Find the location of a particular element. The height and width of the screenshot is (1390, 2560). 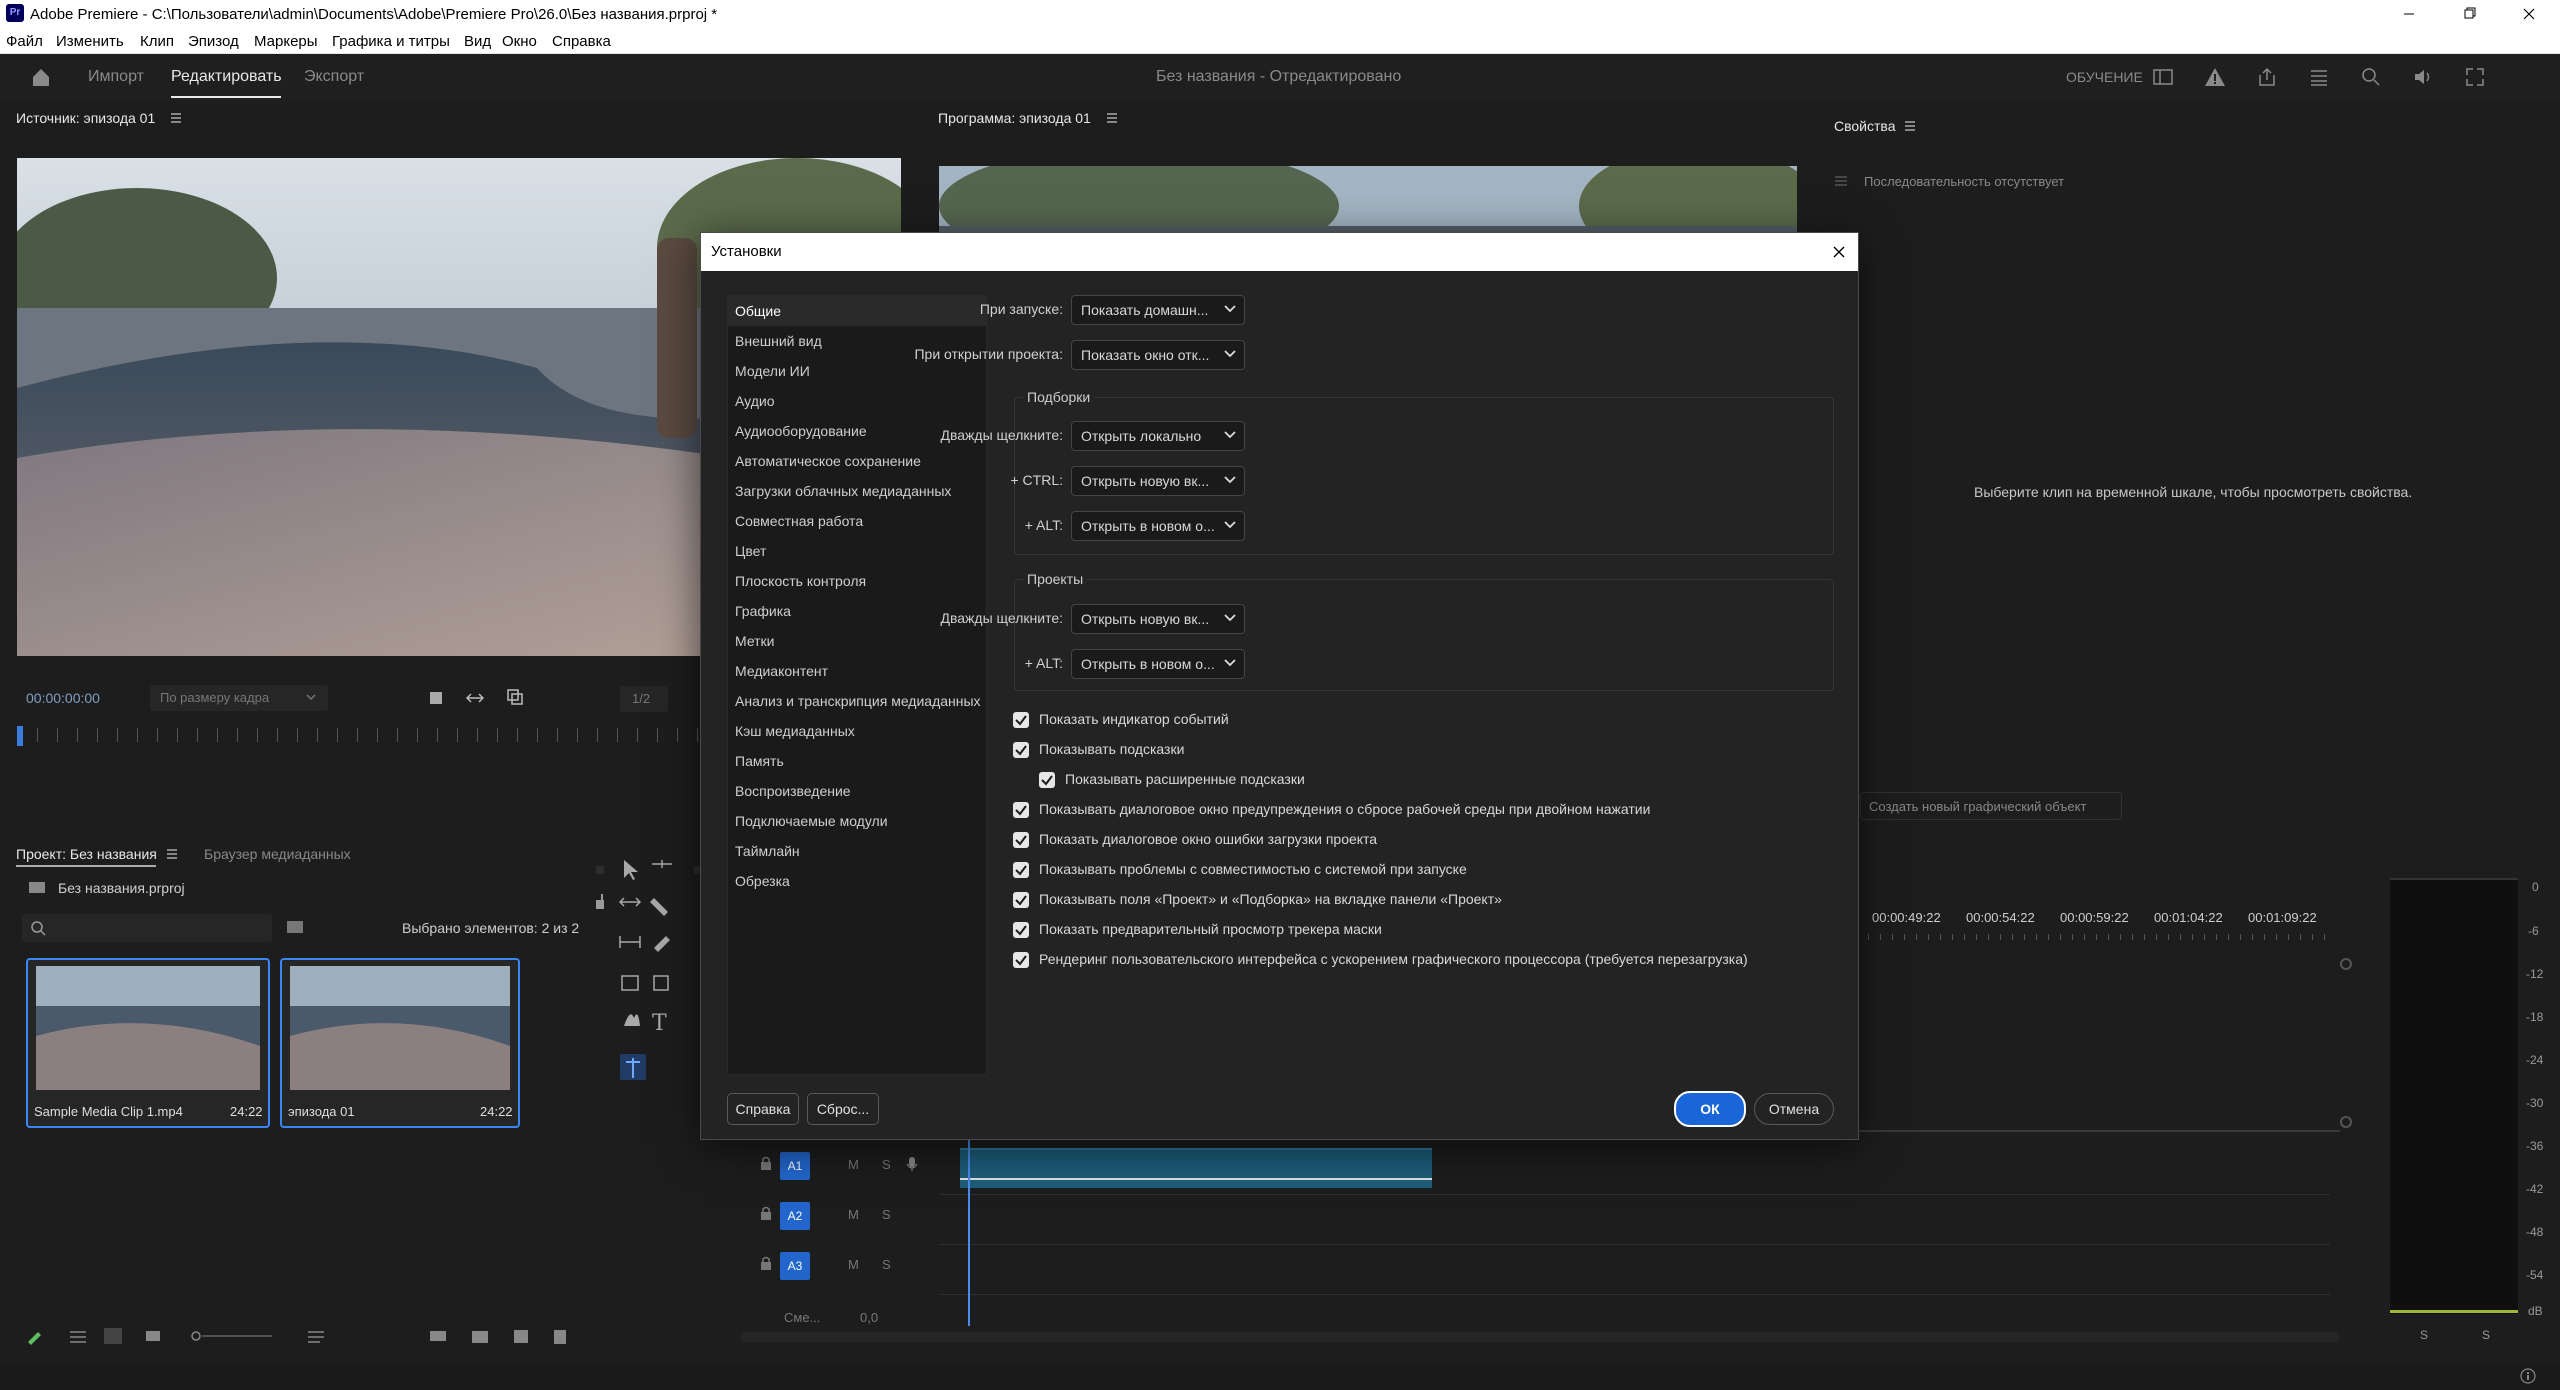

track-a2-badge: A2 is located at coordinates (795, 1216).